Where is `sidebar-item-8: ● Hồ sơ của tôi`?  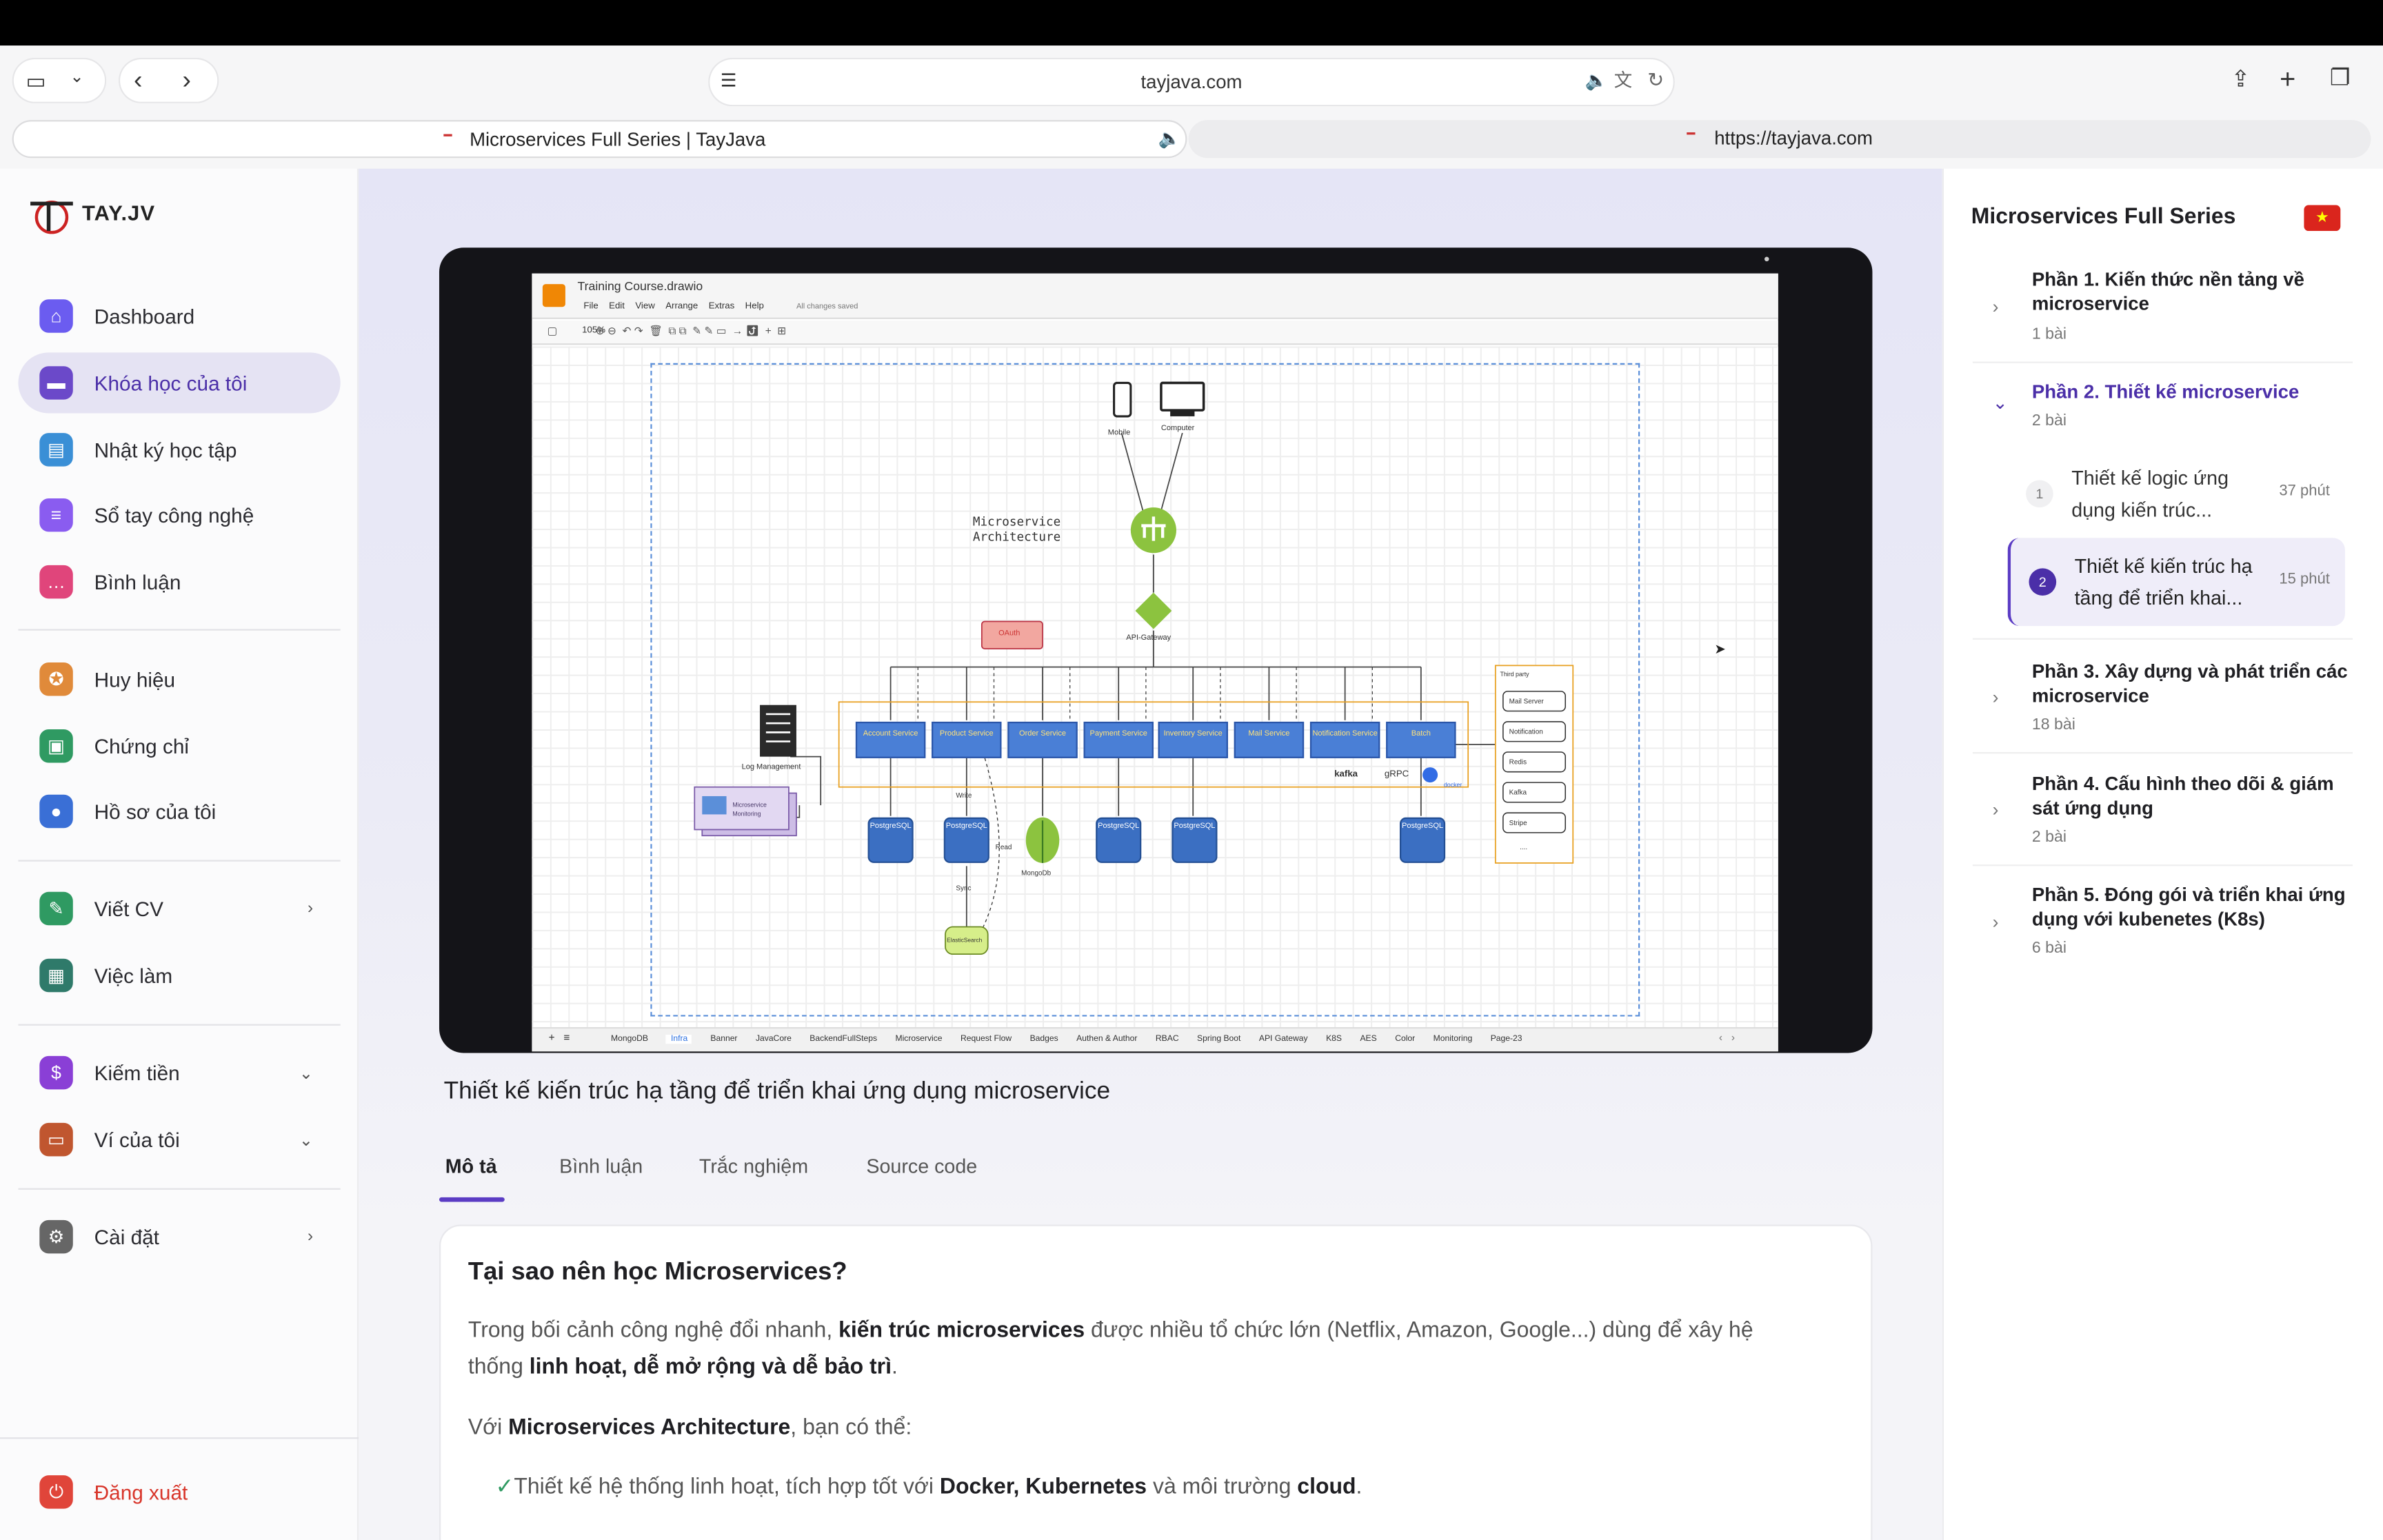 sidebar-item-8: ● Hồ sơ của tôi is located at coordinates (179, 812).